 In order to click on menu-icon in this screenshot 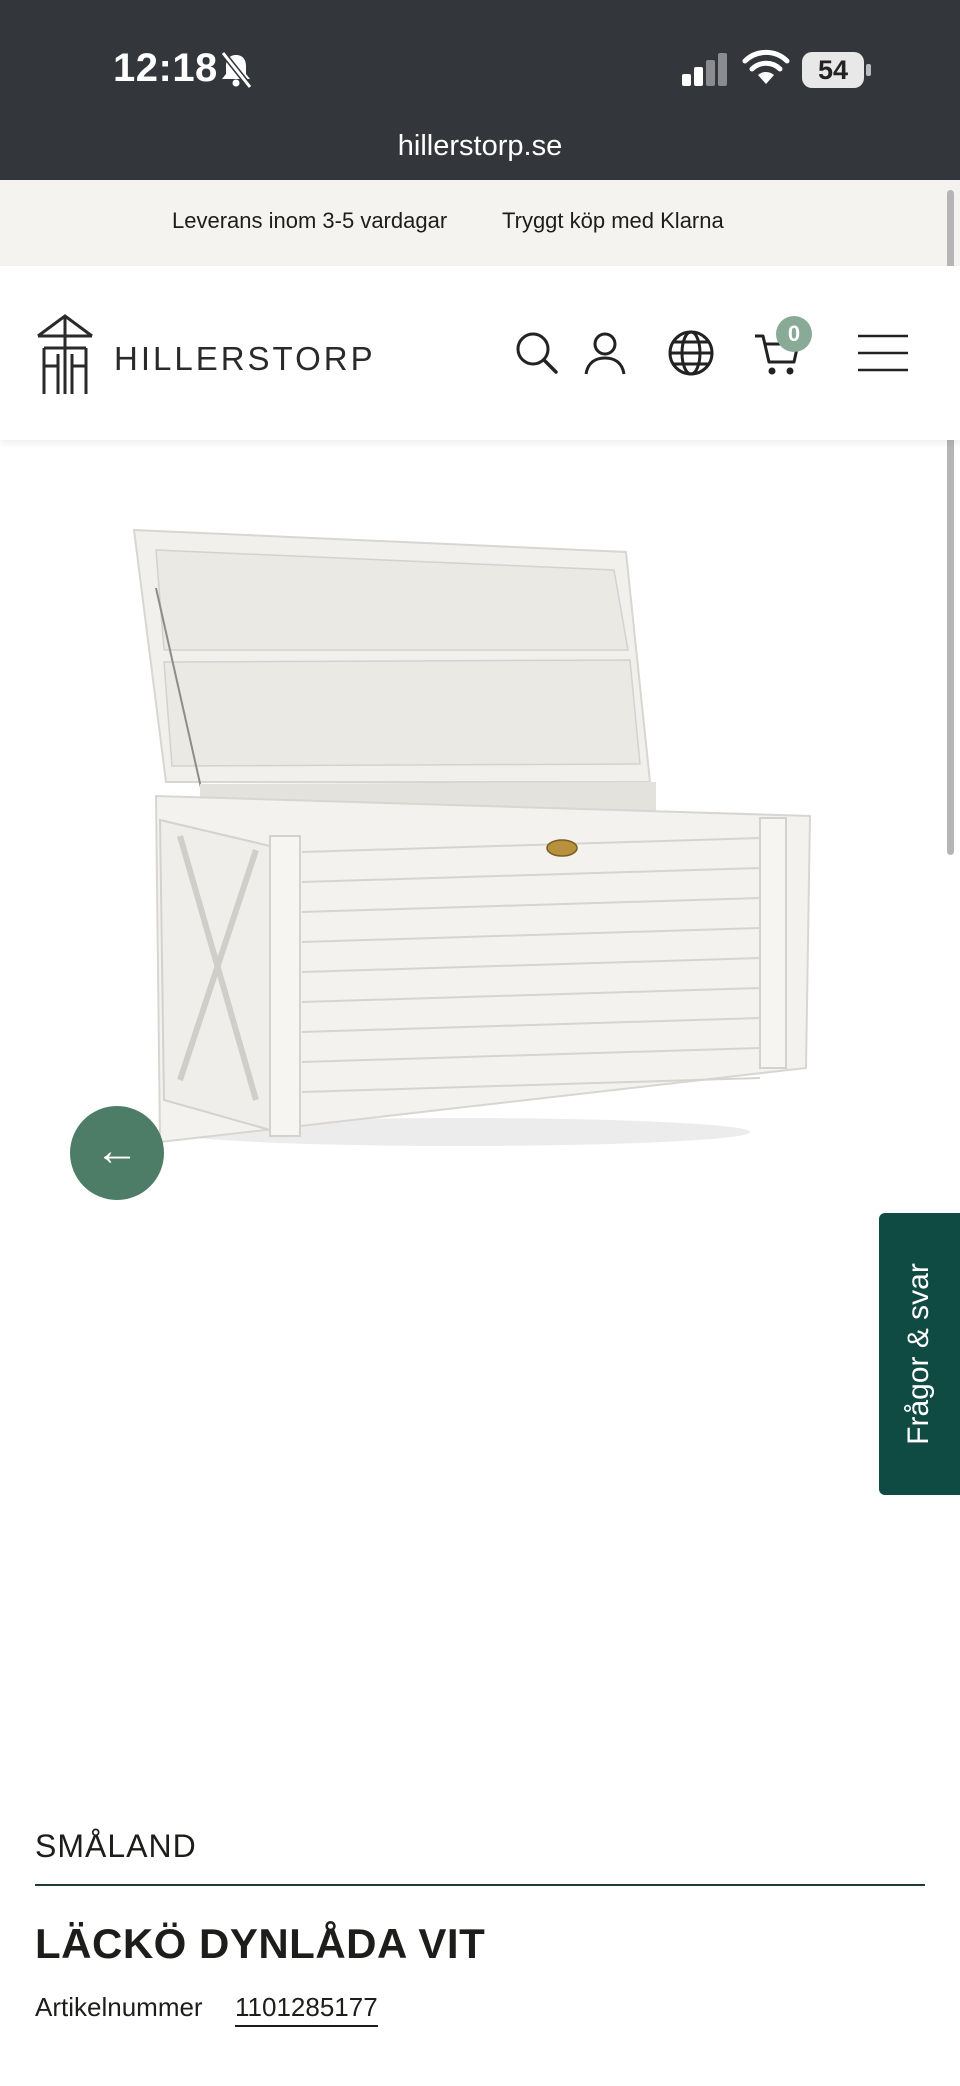, I will do `click(883, 353)`.